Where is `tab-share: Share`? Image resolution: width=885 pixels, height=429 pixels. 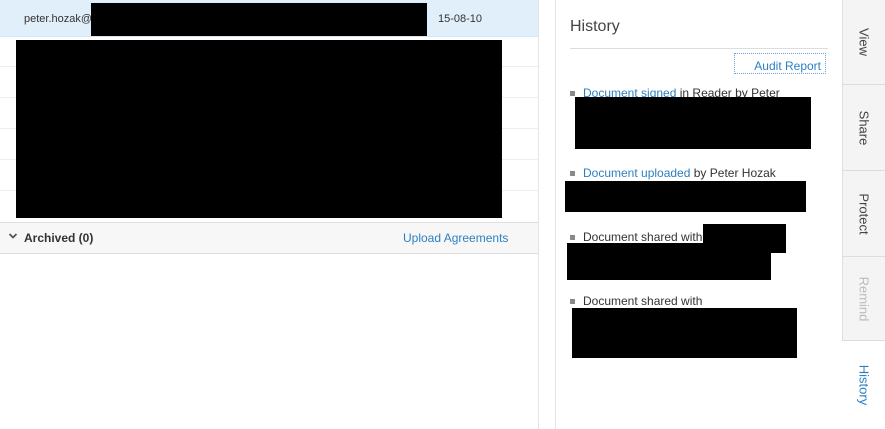
tab-share: Share is located at coordinates (863, 128).